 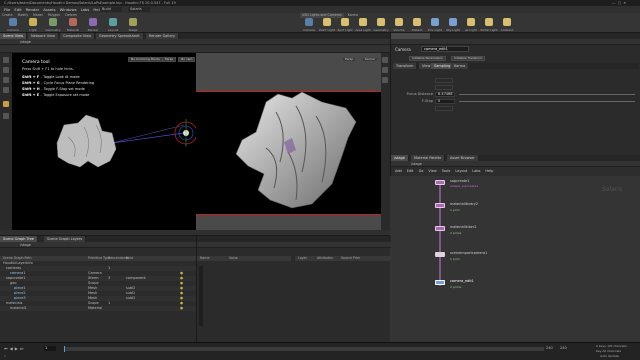 What do you see at coordinates (201, 296) in the screenshot?
I see `details-splitter` at bounding box center [201, 296].